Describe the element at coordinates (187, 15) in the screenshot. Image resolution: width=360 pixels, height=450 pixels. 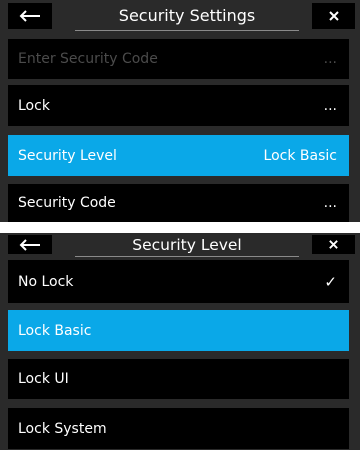
I see `page-title: Security Settings` at that location.